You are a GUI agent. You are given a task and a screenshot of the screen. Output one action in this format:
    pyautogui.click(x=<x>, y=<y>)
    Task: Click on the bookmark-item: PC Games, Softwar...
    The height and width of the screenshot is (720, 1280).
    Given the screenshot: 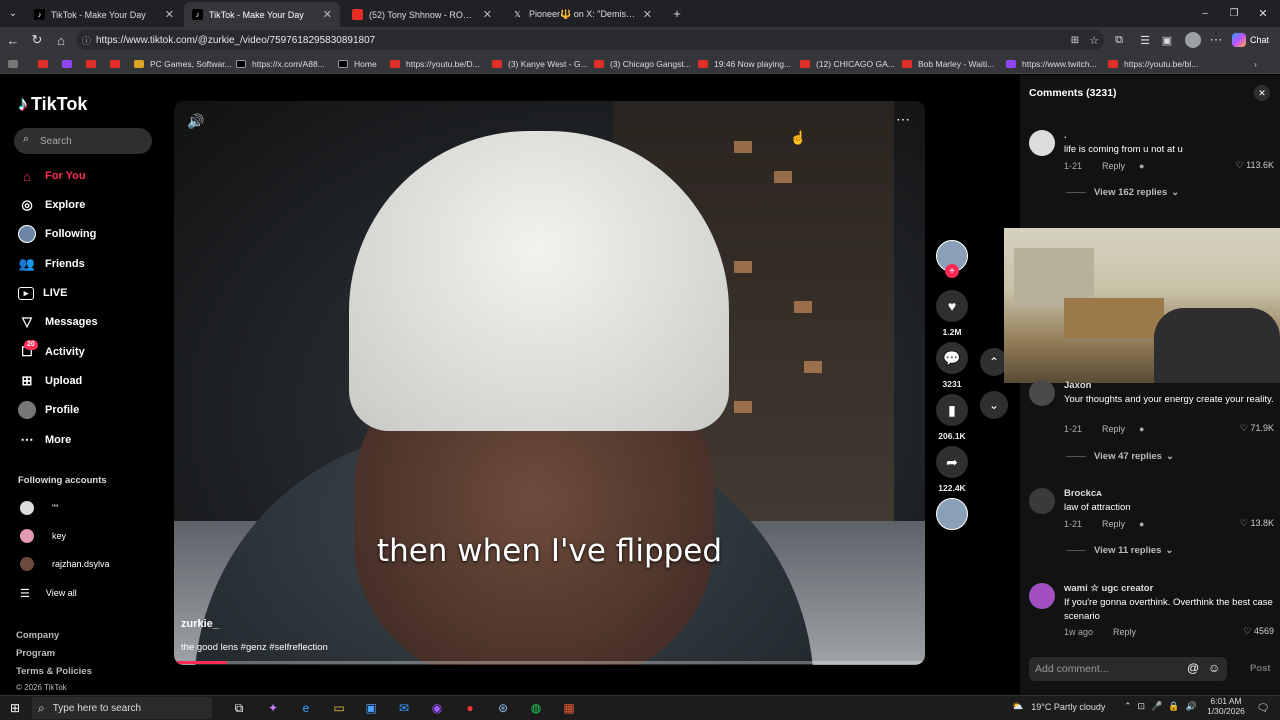 What is the action you would take?
    pyautogui.click(x=183, y=63)
    